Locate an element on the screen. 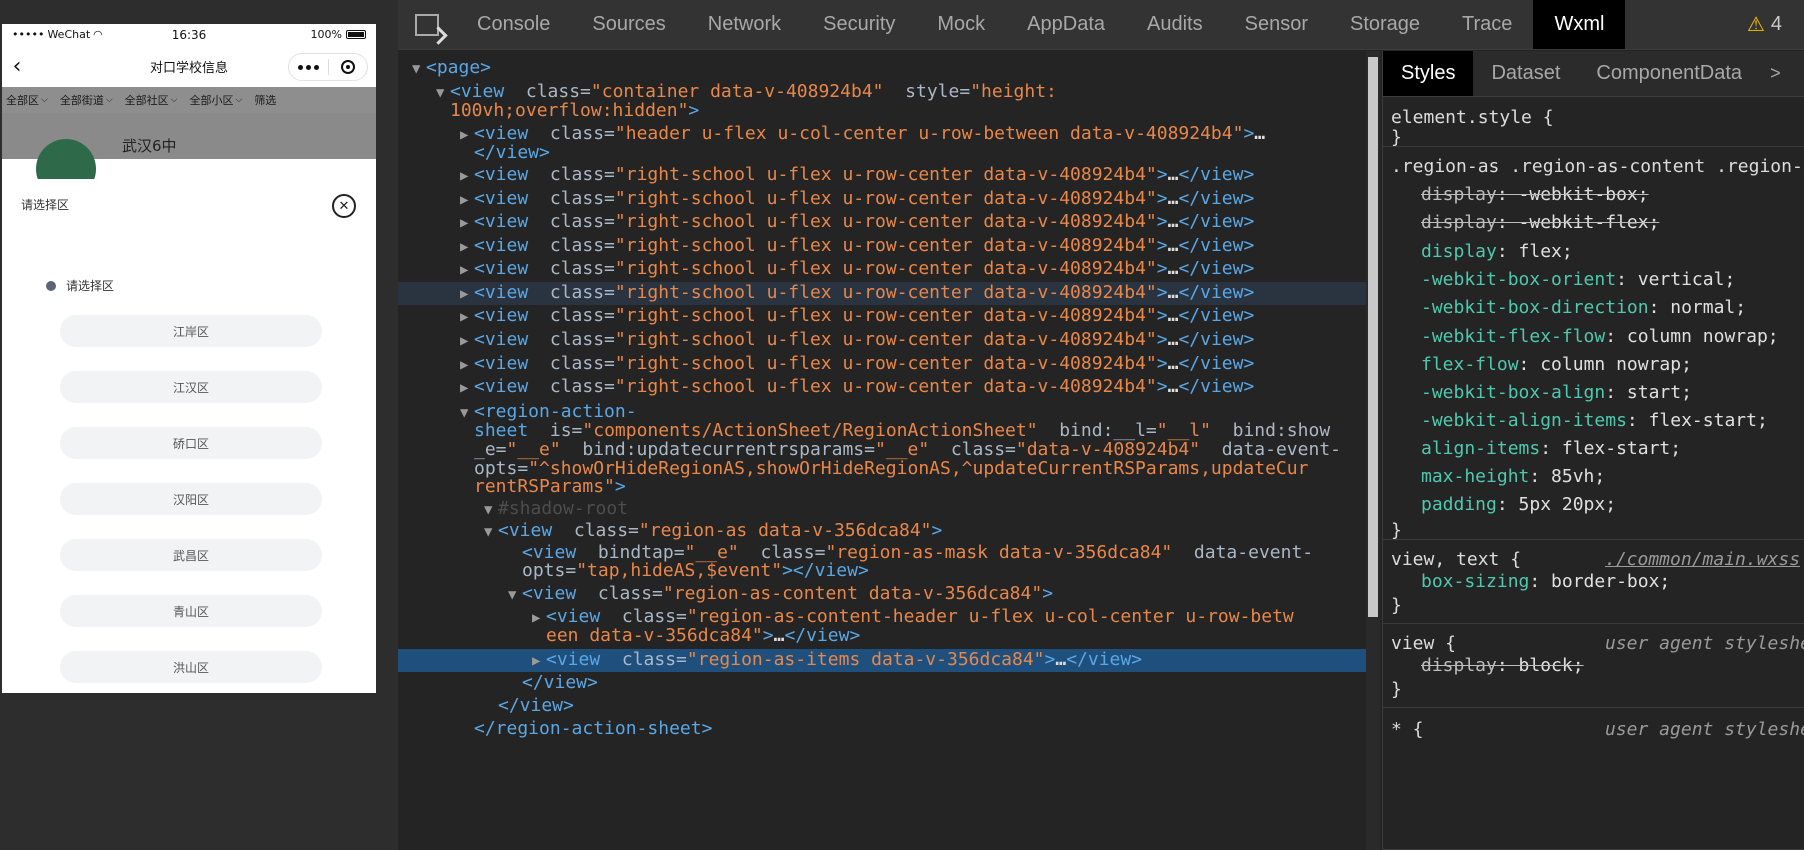 The width and height of the screenshot is (1804, 850). css-declaration: display: flex; is located at coordinates (1593, 252).